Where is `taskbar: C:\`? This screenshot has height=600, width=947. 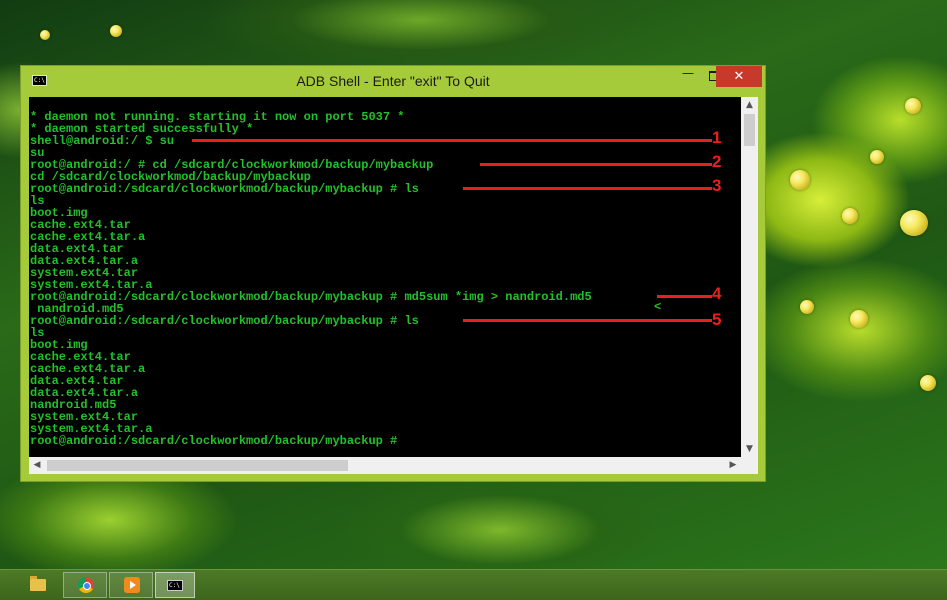
taskbar: C:\ is located at coordinates (473, 584).